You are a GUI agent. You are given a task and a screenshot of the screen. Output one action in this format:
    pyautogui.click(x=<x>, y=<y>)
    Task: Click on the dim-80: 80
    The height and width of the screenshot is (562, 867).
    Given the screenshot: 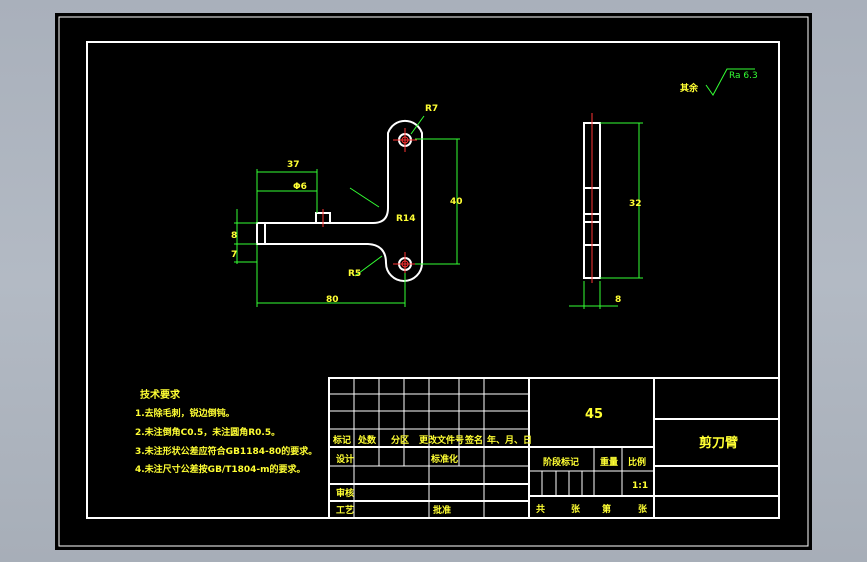 What is the action you would take?
    pyautogui.click(x=332, y=300)
    